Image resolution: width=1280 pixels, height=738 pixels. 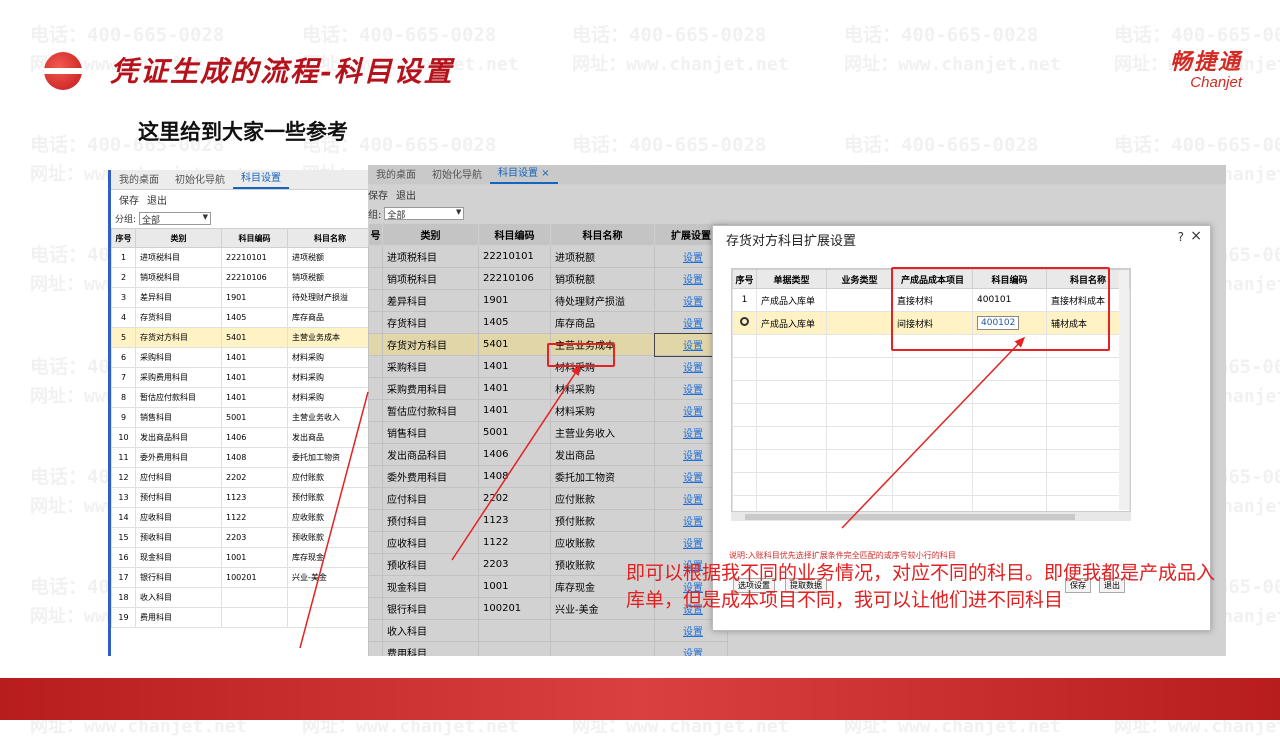 I want to click on footer-band, so click(x=640, y=699).